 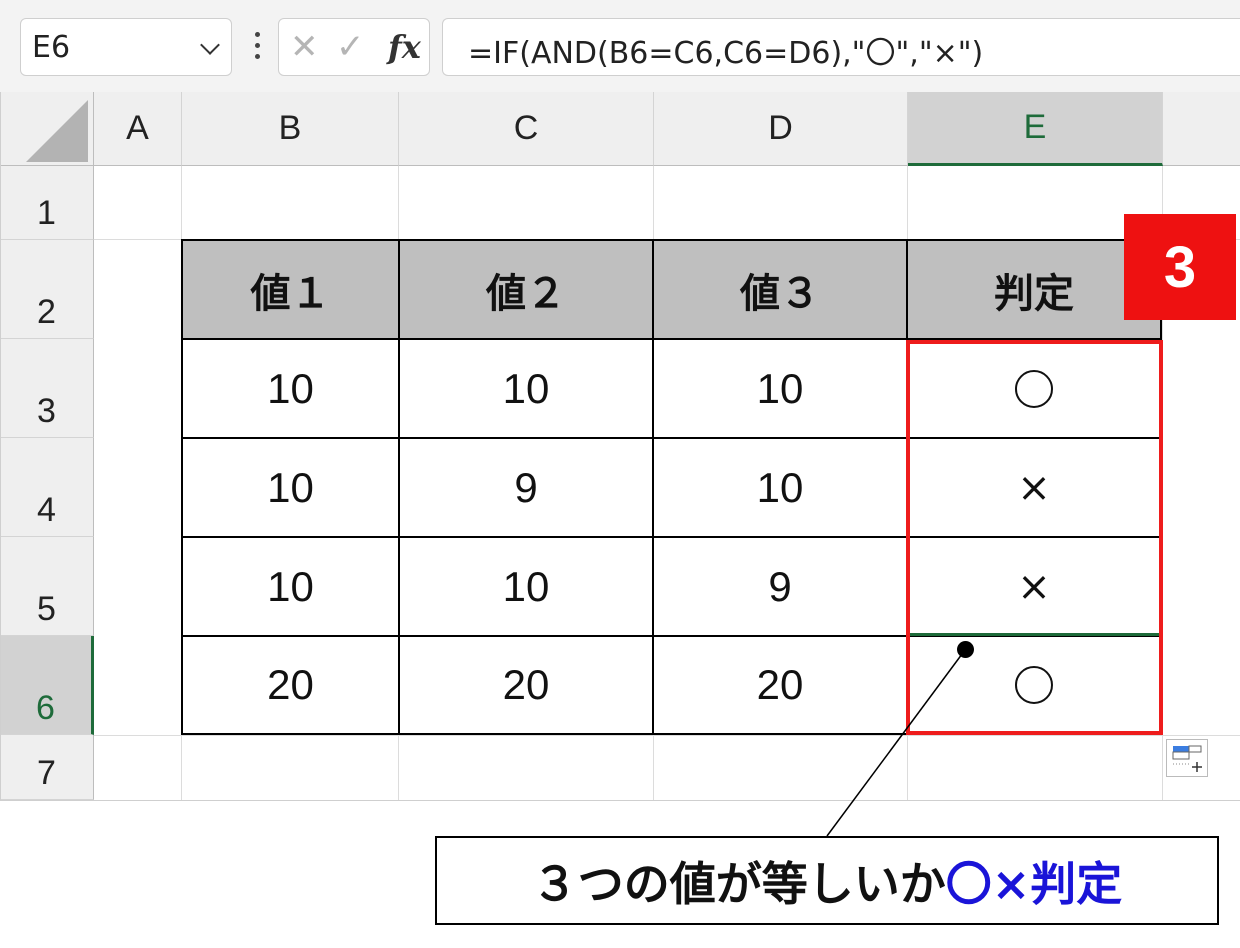 I want to click on callout-box: ３つの値が等しいか 〇×判定, so click(x=827, y=880).